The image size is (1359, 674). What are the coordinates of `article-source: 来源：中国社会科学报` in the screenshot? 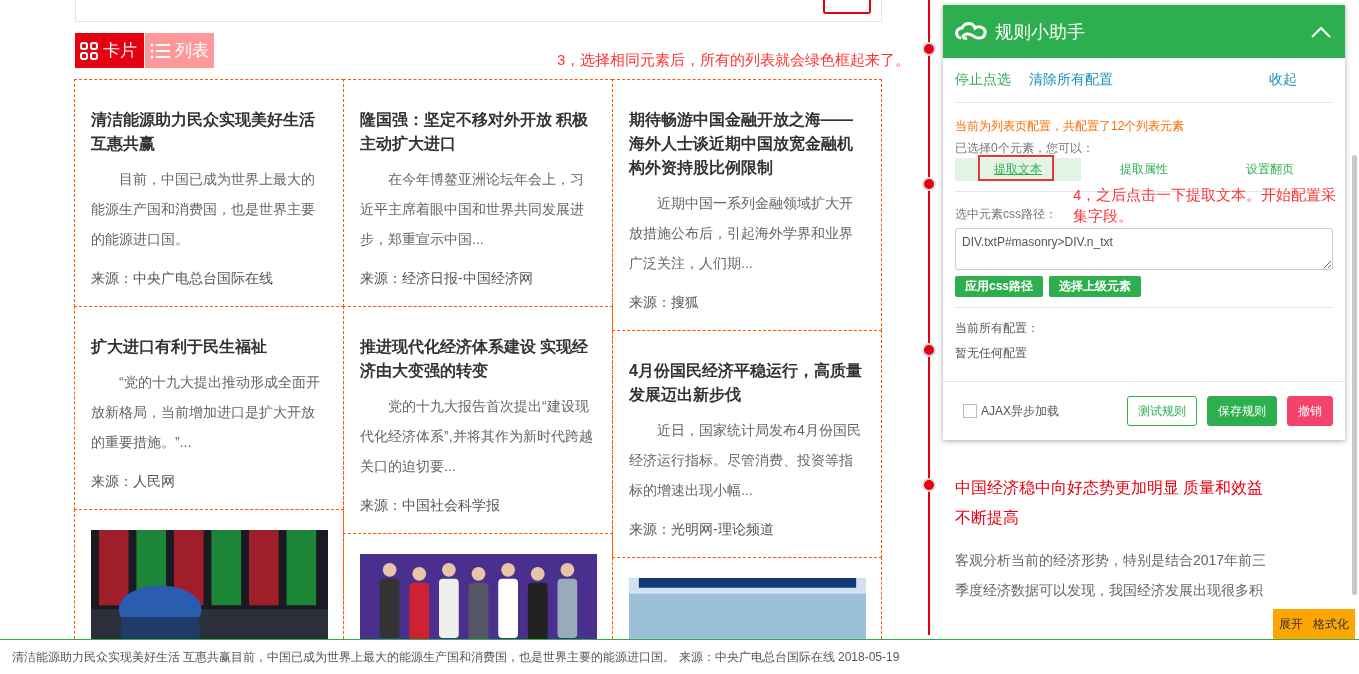 It's located at (430, 505).